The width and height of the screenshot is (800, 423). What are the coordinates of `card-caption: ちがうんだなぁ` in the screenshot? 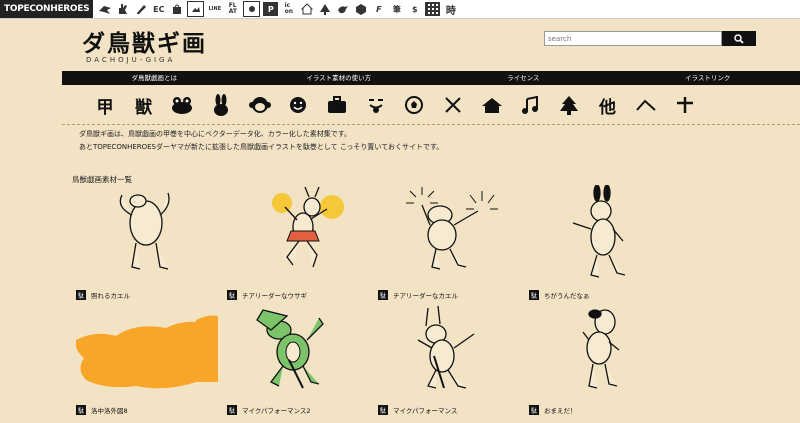 It's located at (567, 296).